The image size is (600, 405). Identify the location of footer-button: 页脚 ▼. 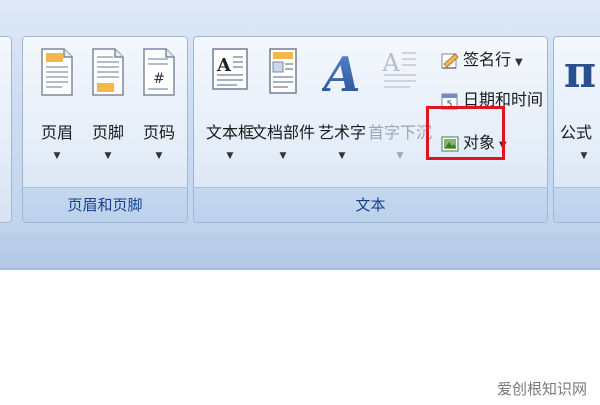
(108, 107).